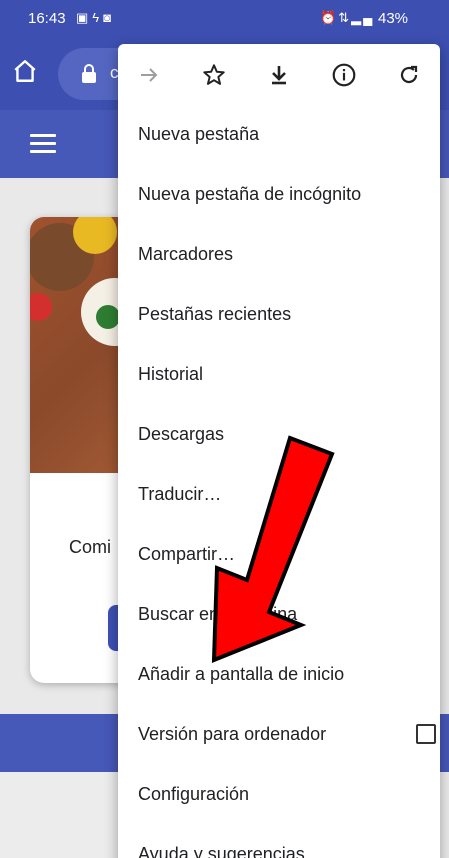 This screenshot has width=449, height=858. I want to click on menu-item-bookmarks: Marcadores, so click(283, 254).